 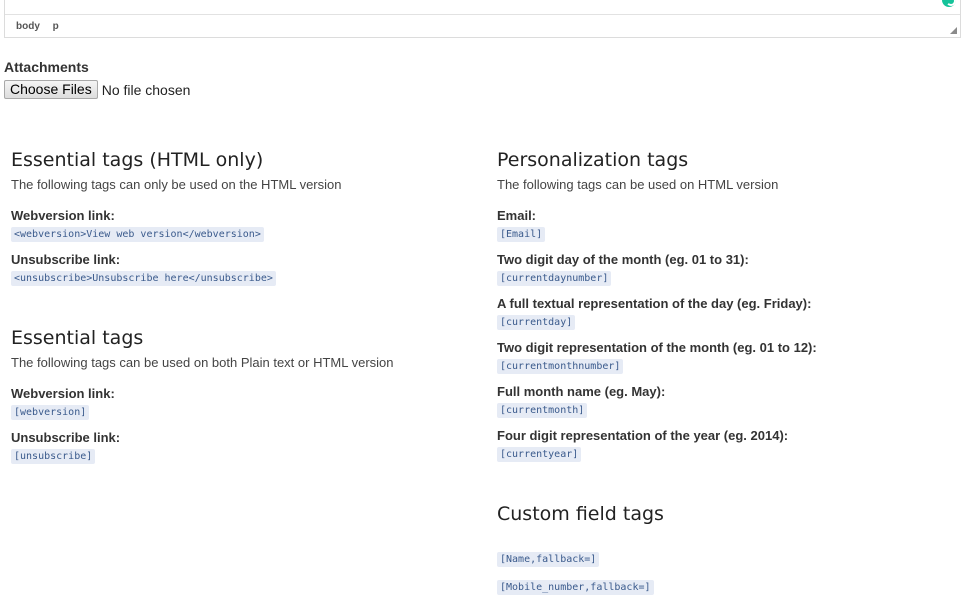 I want to click on tag-code: [currentmonthnumber], so click(x=560, y=366).